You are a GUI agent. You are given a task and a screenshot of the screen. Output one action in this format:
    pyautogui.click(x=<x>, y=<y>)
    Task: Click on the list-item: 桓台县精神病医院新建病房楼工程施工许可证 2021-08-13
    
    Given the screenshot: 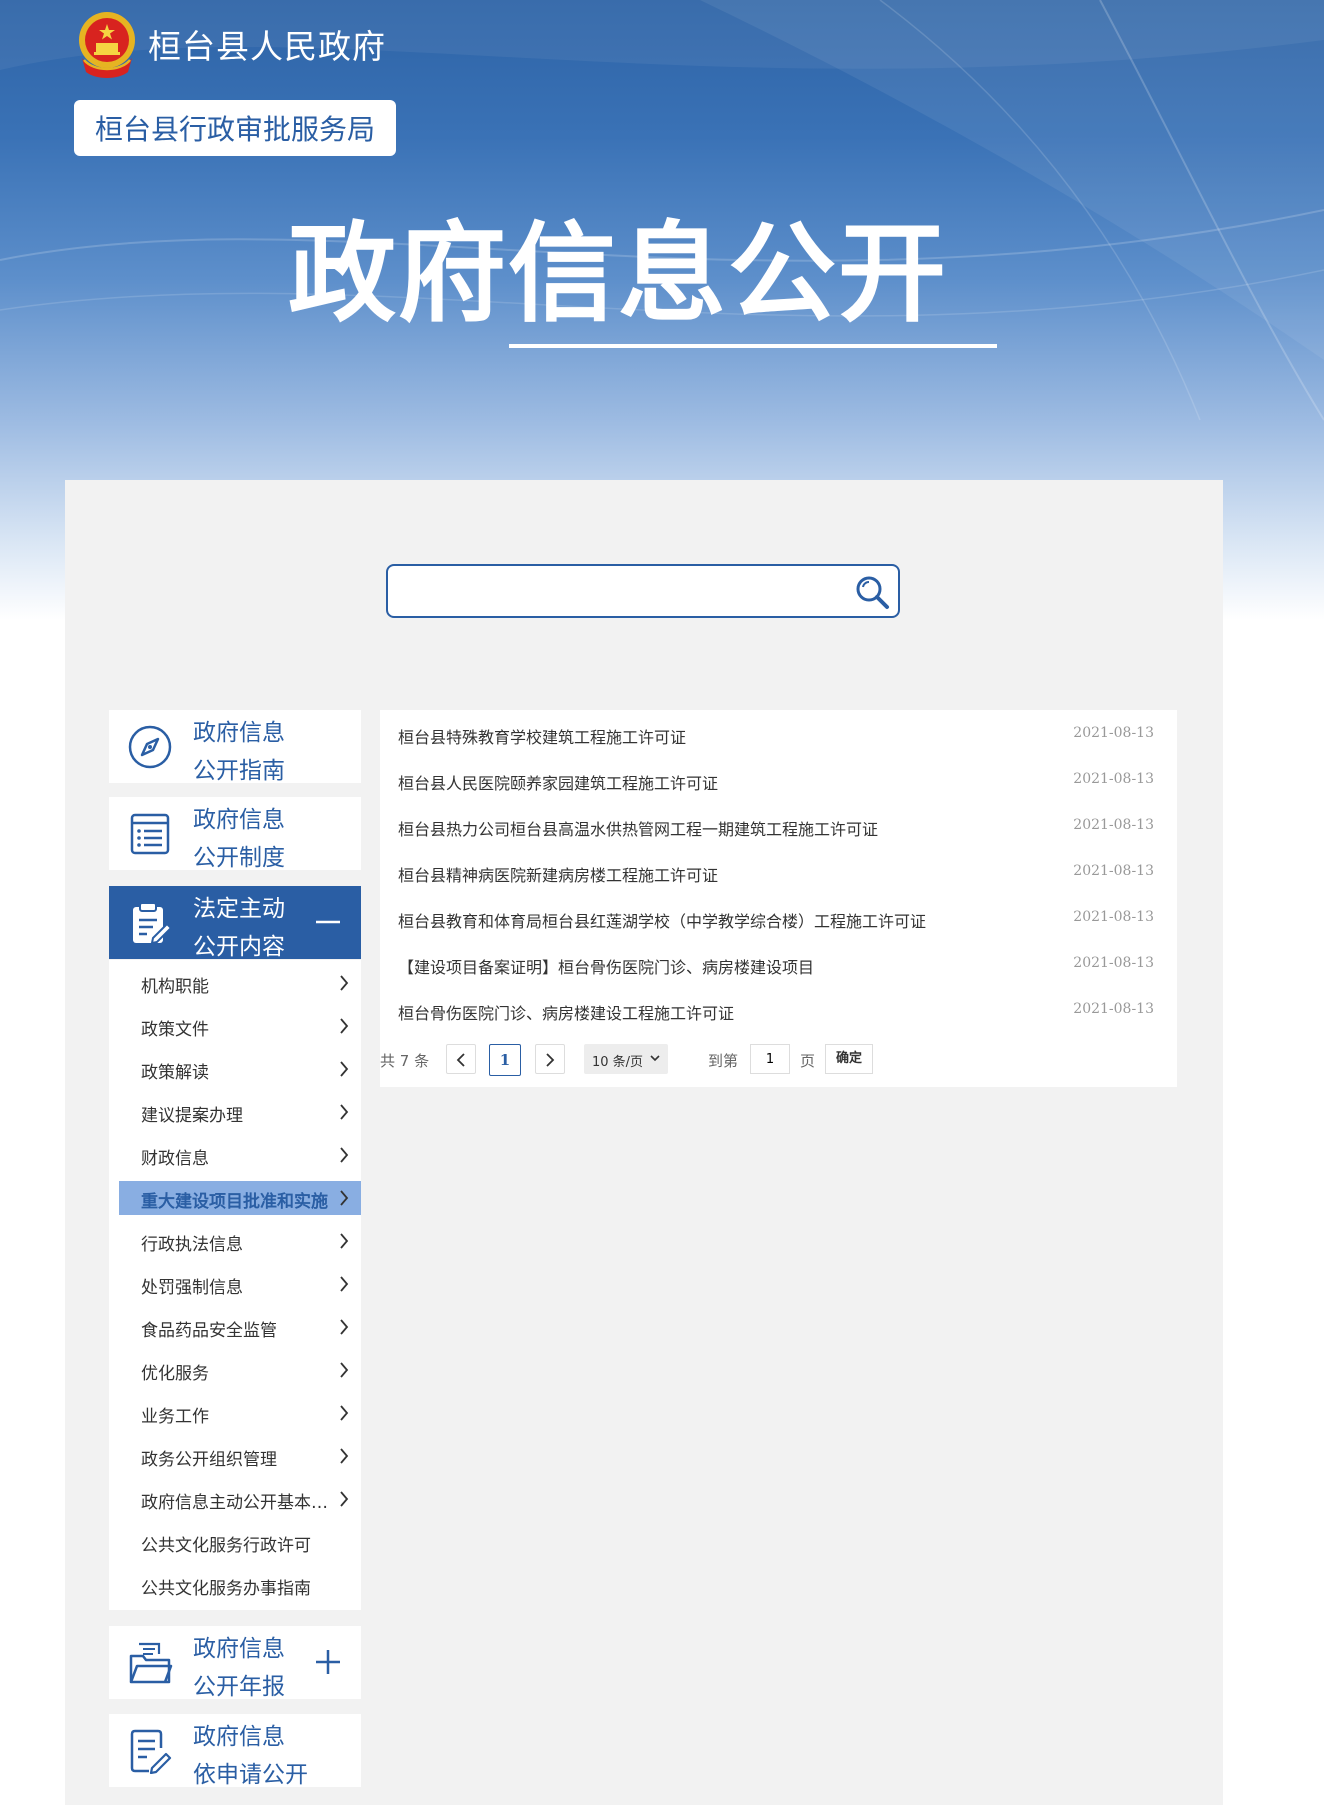 What is the action you would take?
    pyautogui.click(x=779, y=872)
    